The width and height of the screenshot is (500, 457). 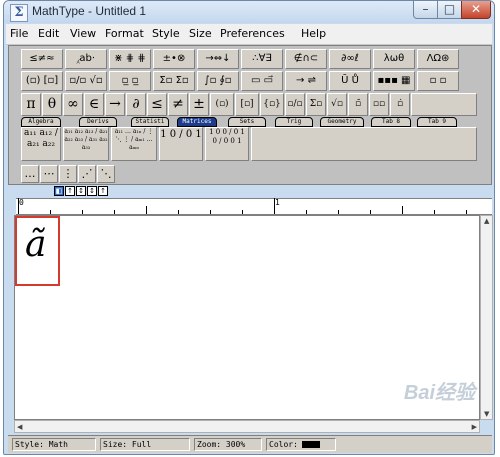 I want to click on ruler-label-one: 1, so click(x=277, y=202).